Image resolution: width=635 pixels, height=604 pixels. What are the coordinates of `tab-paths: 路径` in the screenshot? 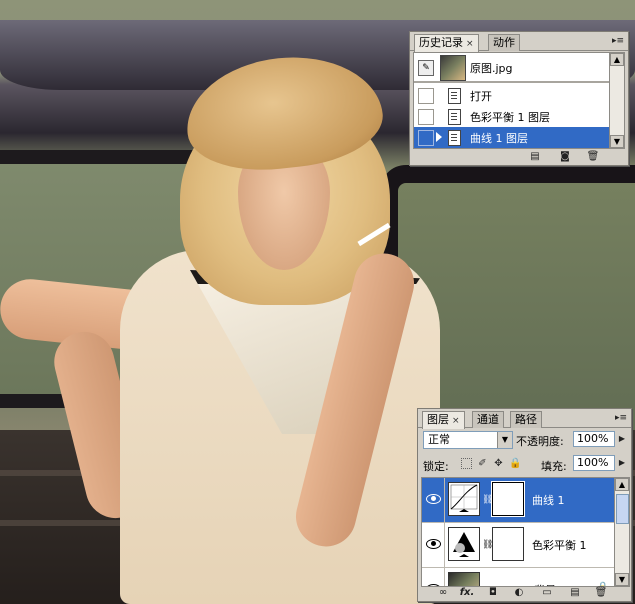 It's located at (526, 419).